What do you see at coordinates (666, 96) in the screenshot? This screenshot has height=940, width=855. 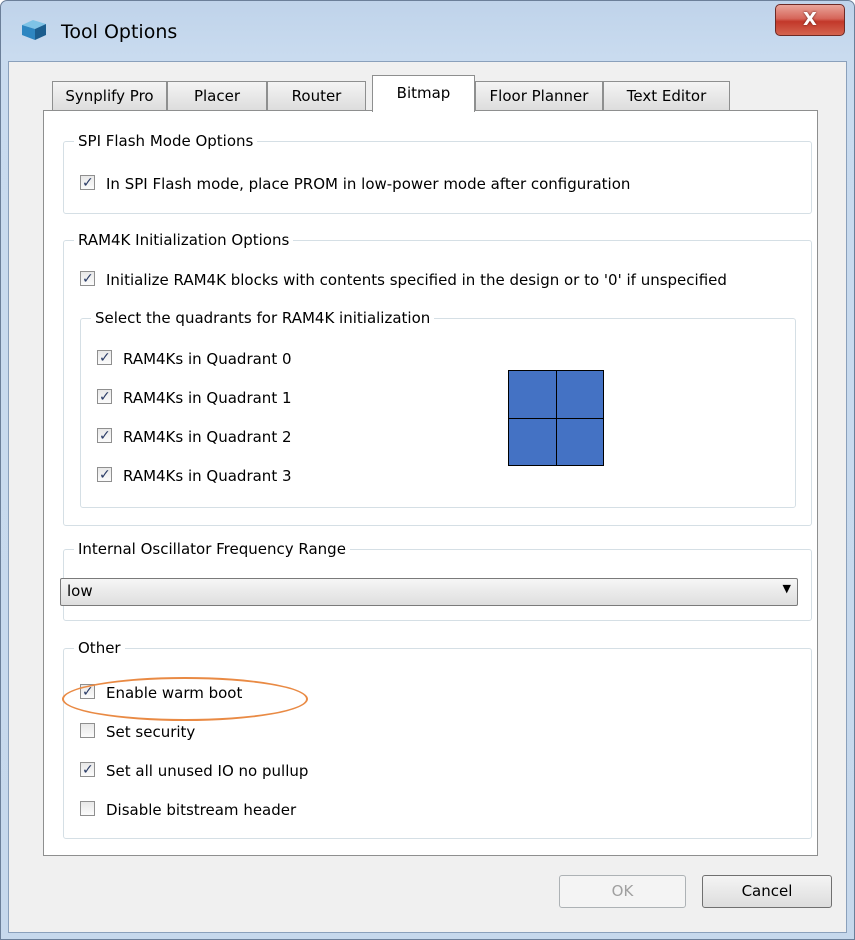 I see `tab-text-editor: Text Editor` at bounding box center [666, 96].